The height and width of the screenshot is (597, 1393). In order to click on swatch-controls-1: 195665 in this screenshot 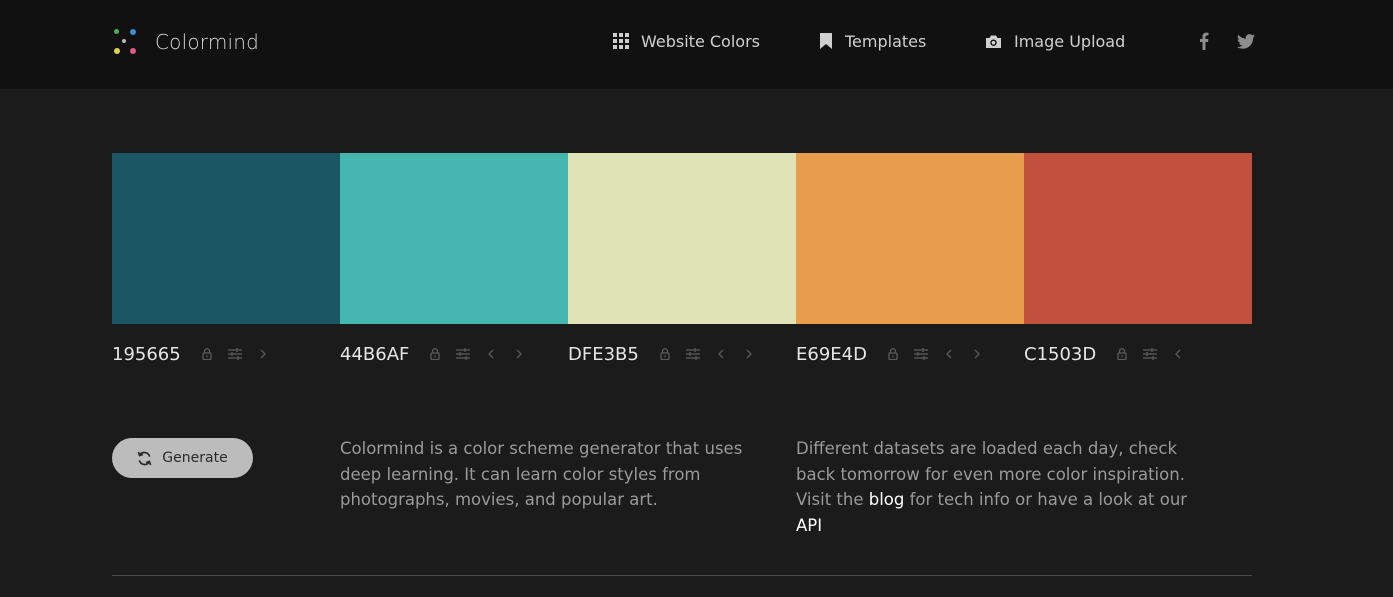, I will do `click(194, 354)`.